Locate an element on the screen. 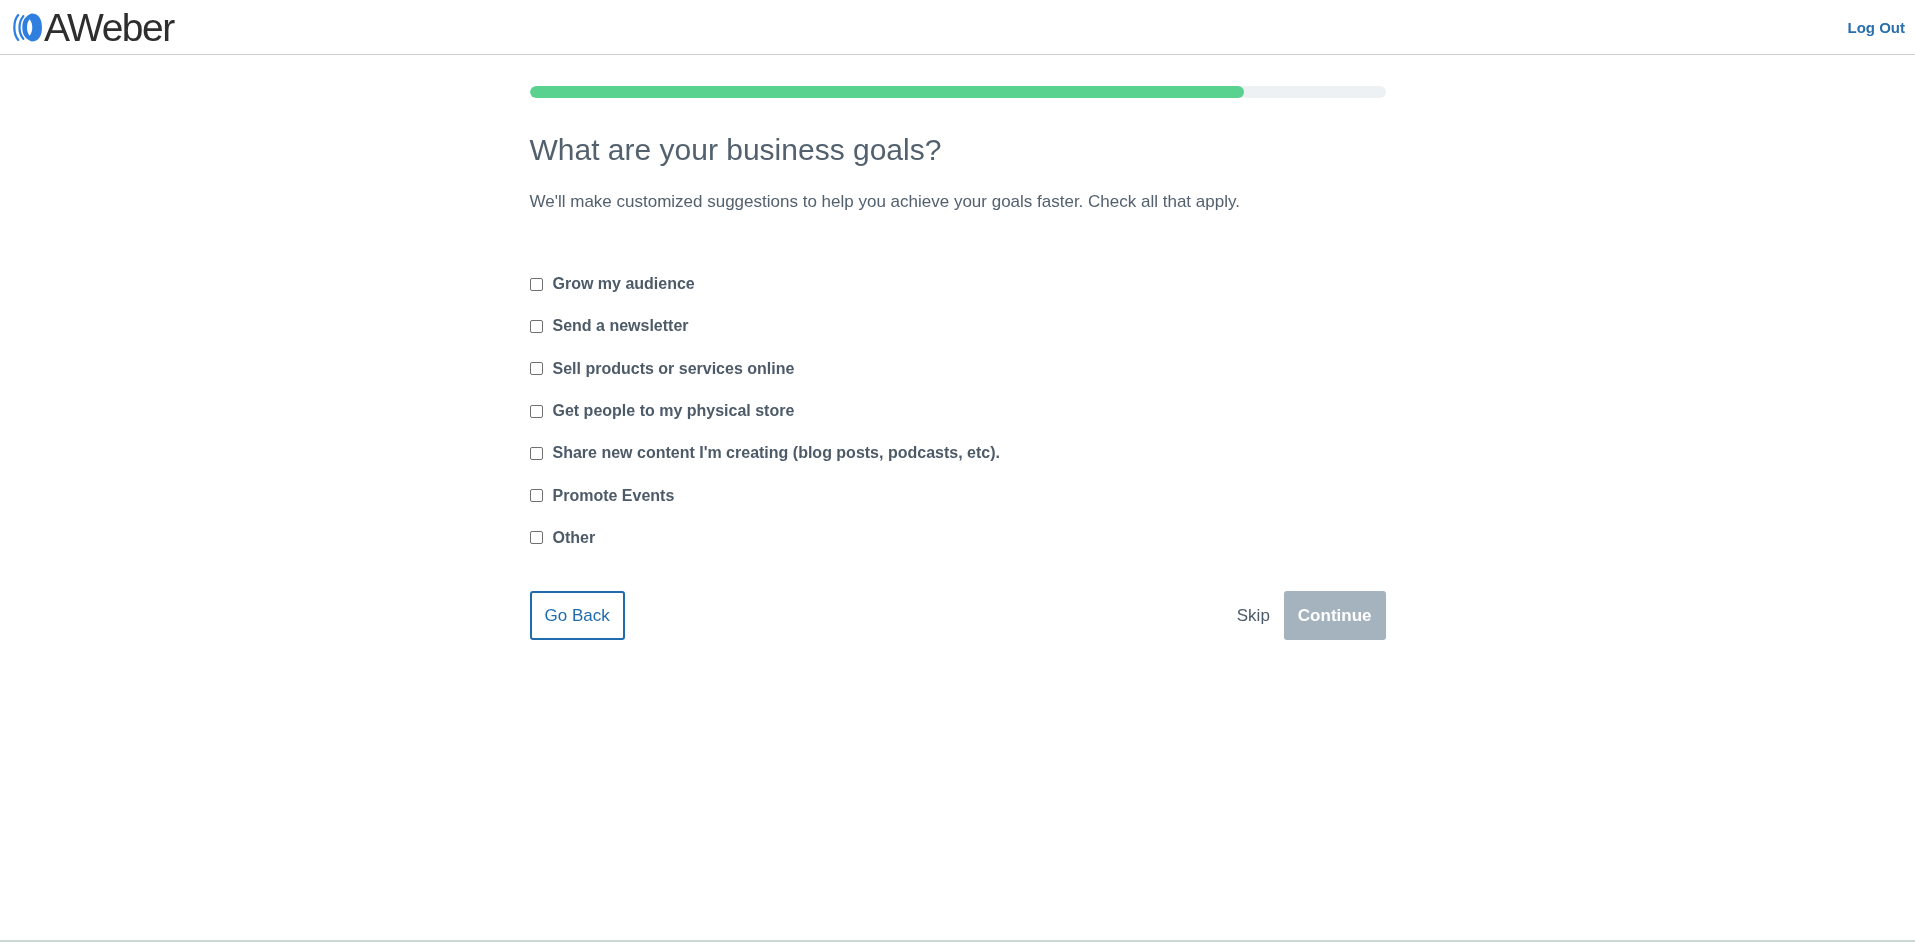 Image resolution: width=1915 pixels, height=943 pixels. goal-label: Send a newsletter is located at coordinates (620, 326).